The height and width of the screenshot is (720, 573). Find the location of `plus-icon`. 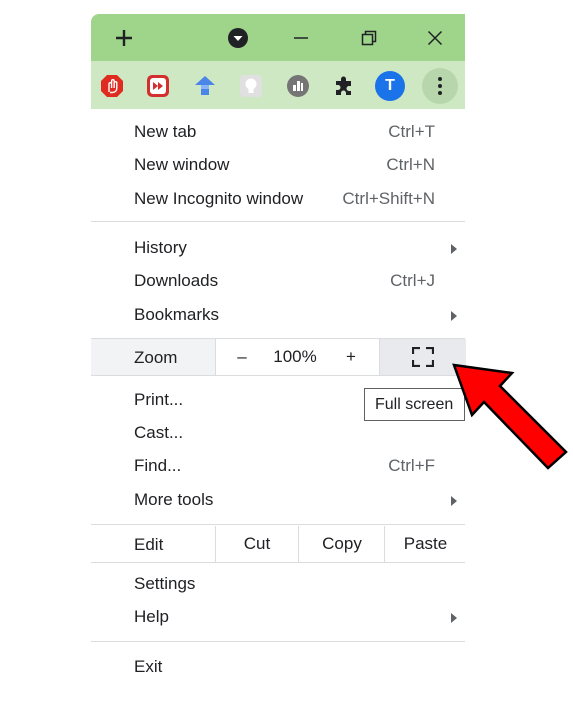

plus-icon is located at coordinates (124, 37).